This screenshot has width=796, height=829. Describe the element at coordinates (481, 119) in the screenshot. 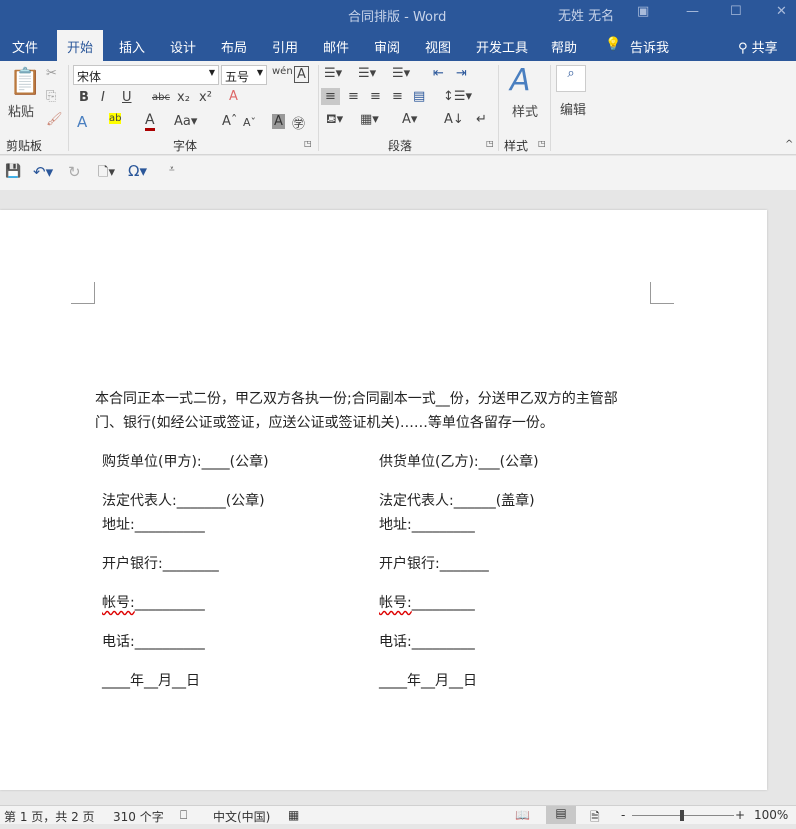

I see `show-marks-icon: ↵` at that location.